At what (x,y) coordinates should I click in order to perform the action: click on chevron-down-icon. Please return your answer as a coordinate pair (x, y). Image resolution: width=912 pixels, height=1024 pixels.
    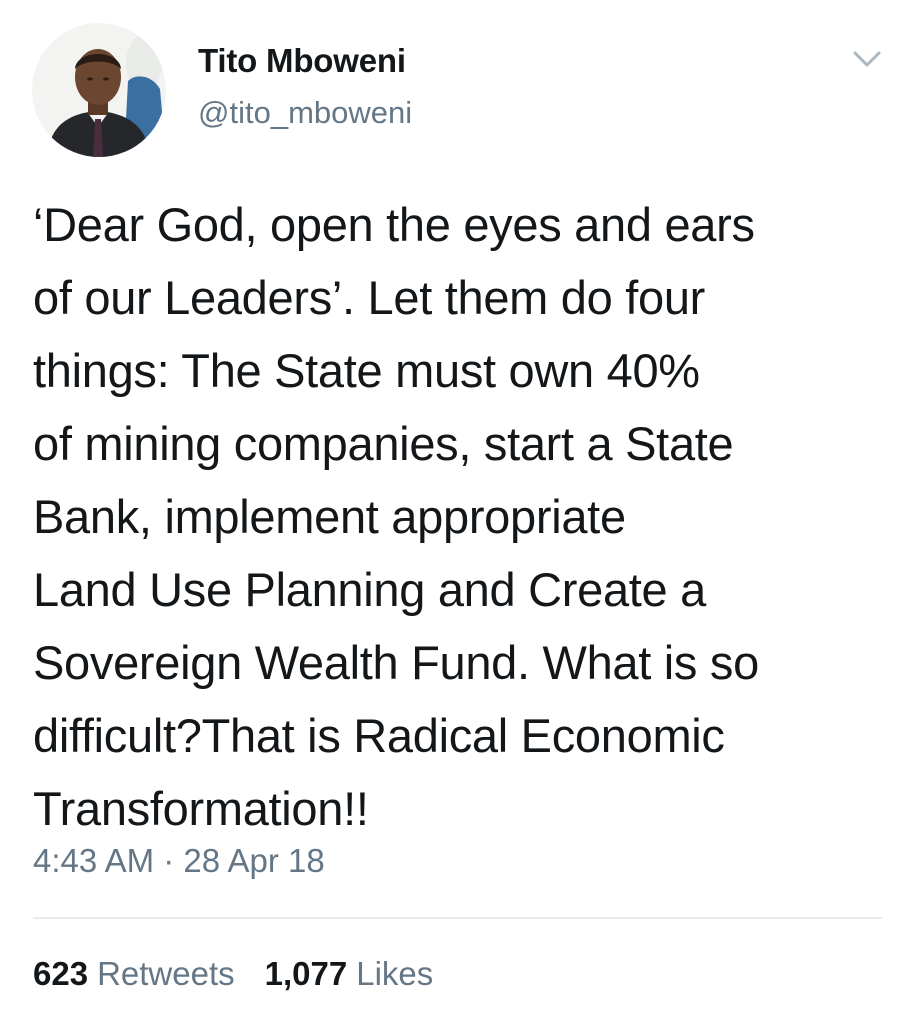
    Looking at the image, I should click on (867, 59).